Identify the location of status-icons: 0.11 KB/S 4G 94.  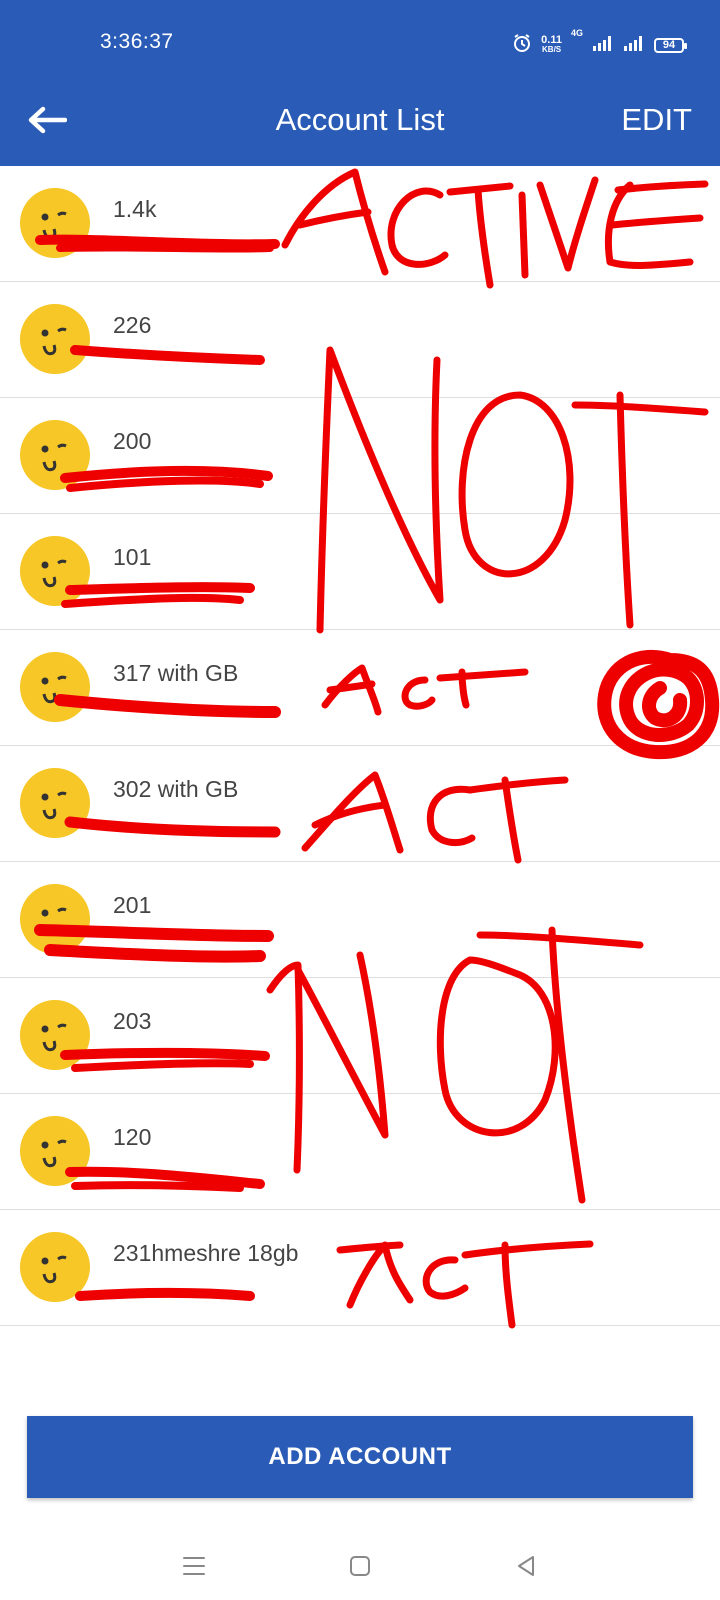
(599, 45).